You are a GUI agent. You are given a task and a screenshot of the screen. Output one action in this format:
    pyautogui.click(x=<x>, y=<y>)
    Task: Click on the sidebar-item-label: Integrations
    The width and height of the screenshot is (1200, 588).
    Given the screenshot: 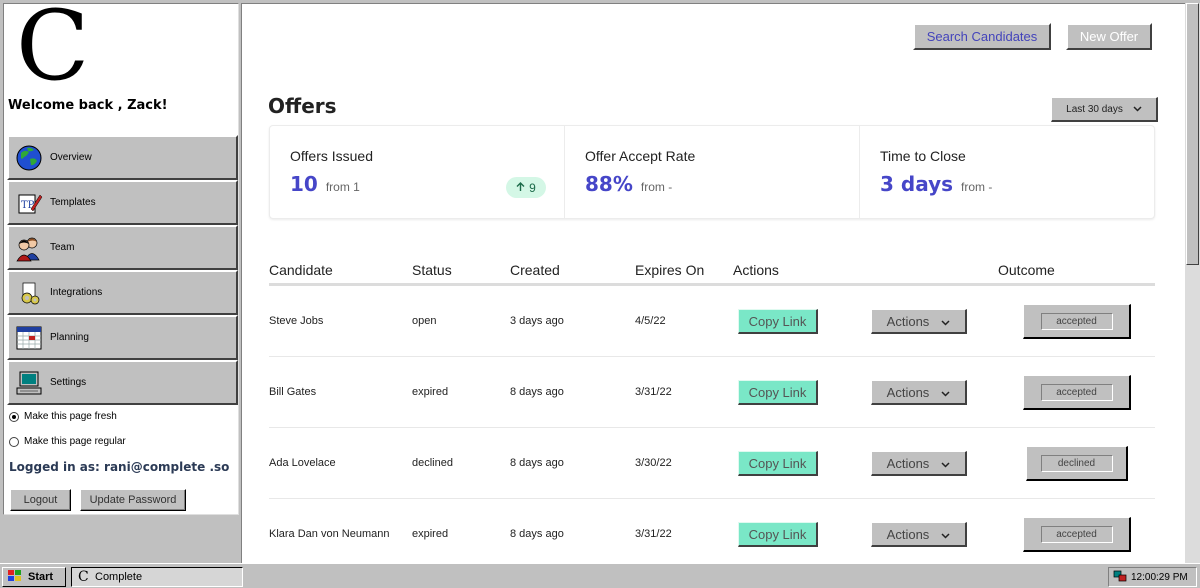 What is the action you would take?
    pyautogui.click(x=76, y=292)
    